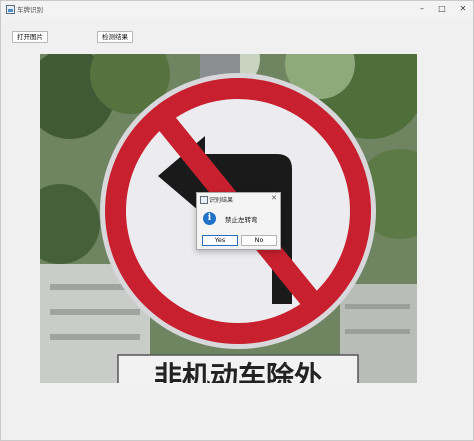  What do you see at coordinates (241, 220) in the screenshot?
I see `dialog-message: 禁止左转弯` at bounding box center [241, 220].